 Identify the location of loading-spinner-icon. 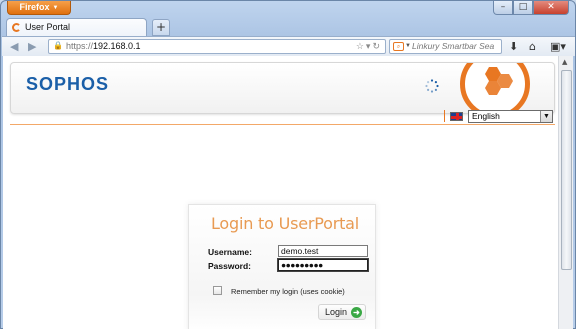
(432, 86).